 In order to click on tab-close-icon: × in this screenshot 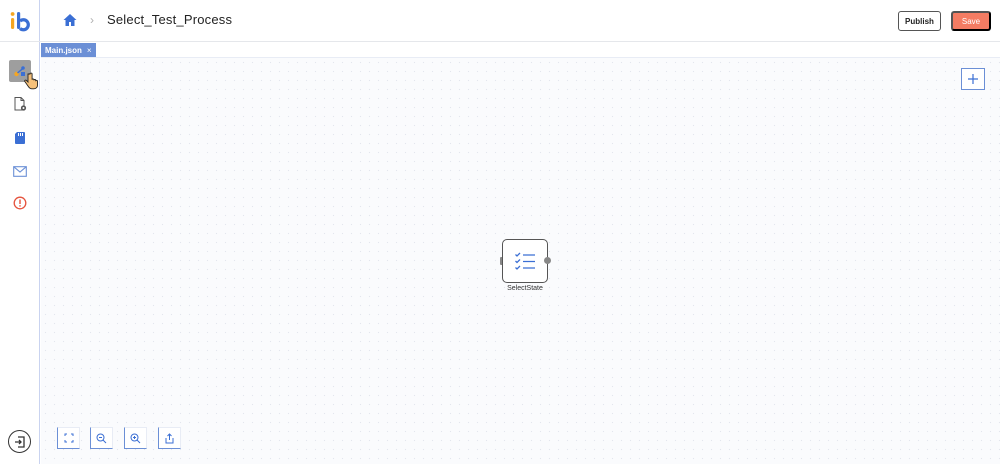, I will do `click(89, 50)`.